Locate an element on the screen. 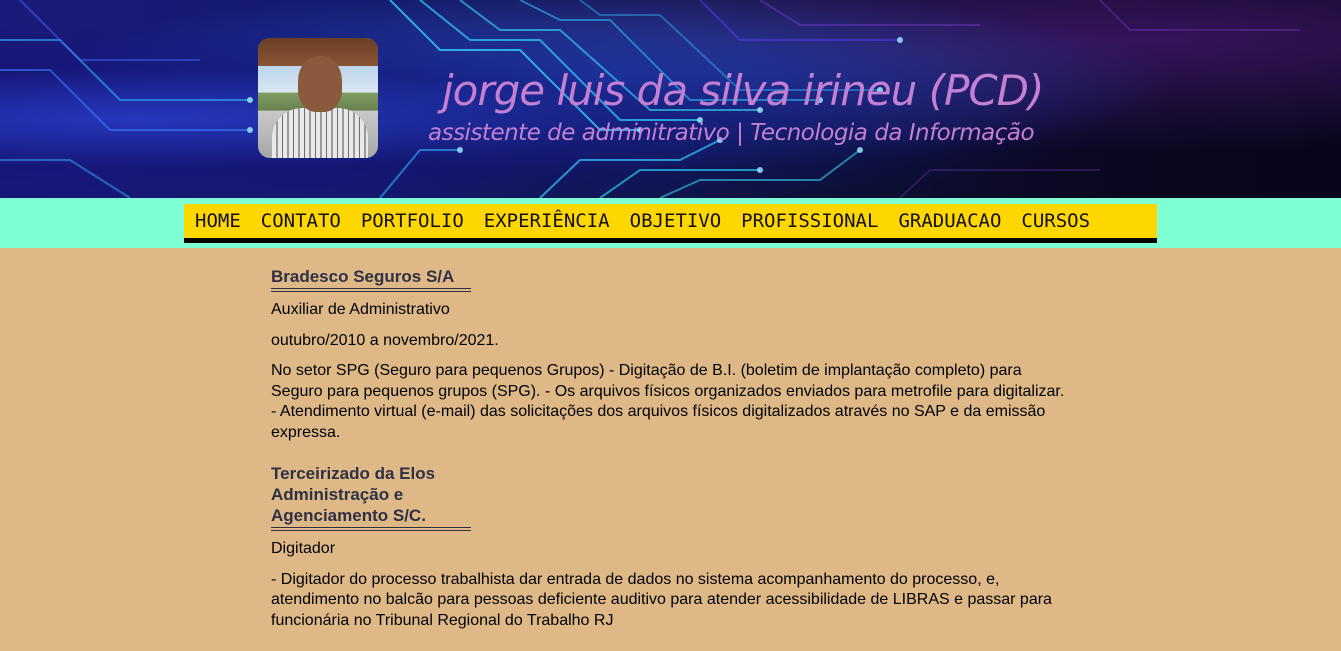 Image resolution: width=1341 pixels, height=651 pixels. job-period: outubro/2010 a novembro/2021. is located at coordinates (385, 340).